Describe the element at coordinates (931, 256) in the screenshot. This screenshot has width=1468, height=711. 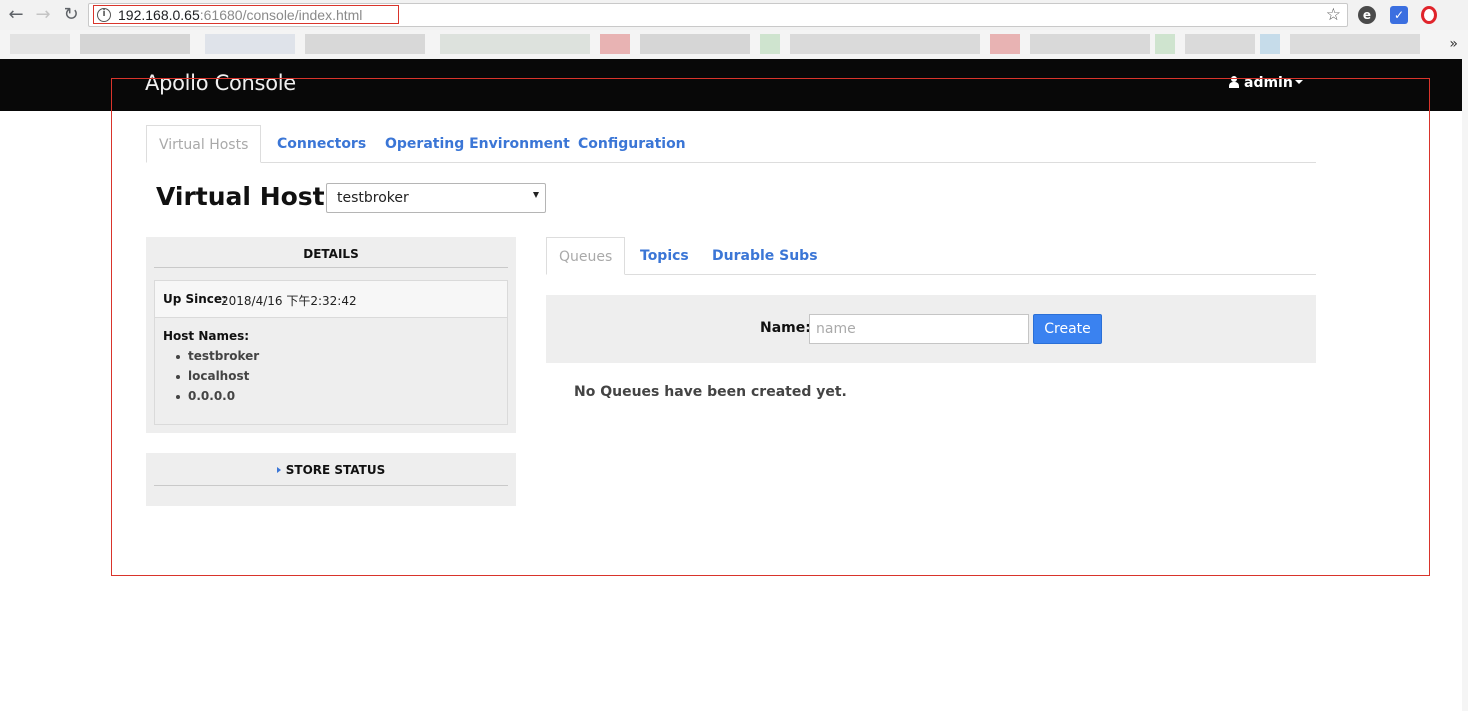
I see `vhost-tabs: Queues Topics Durable Subs` at that location.